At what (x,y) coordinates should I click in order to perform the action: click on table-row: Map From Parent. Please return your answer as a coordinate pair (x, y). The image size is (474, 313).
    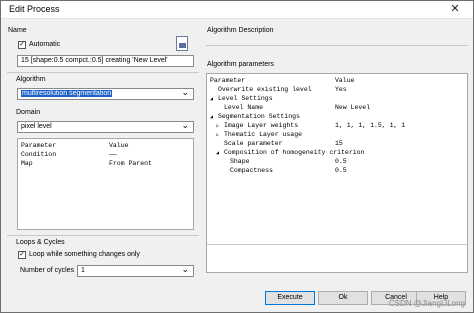
    Looking at the image, I should click on (105, 164).